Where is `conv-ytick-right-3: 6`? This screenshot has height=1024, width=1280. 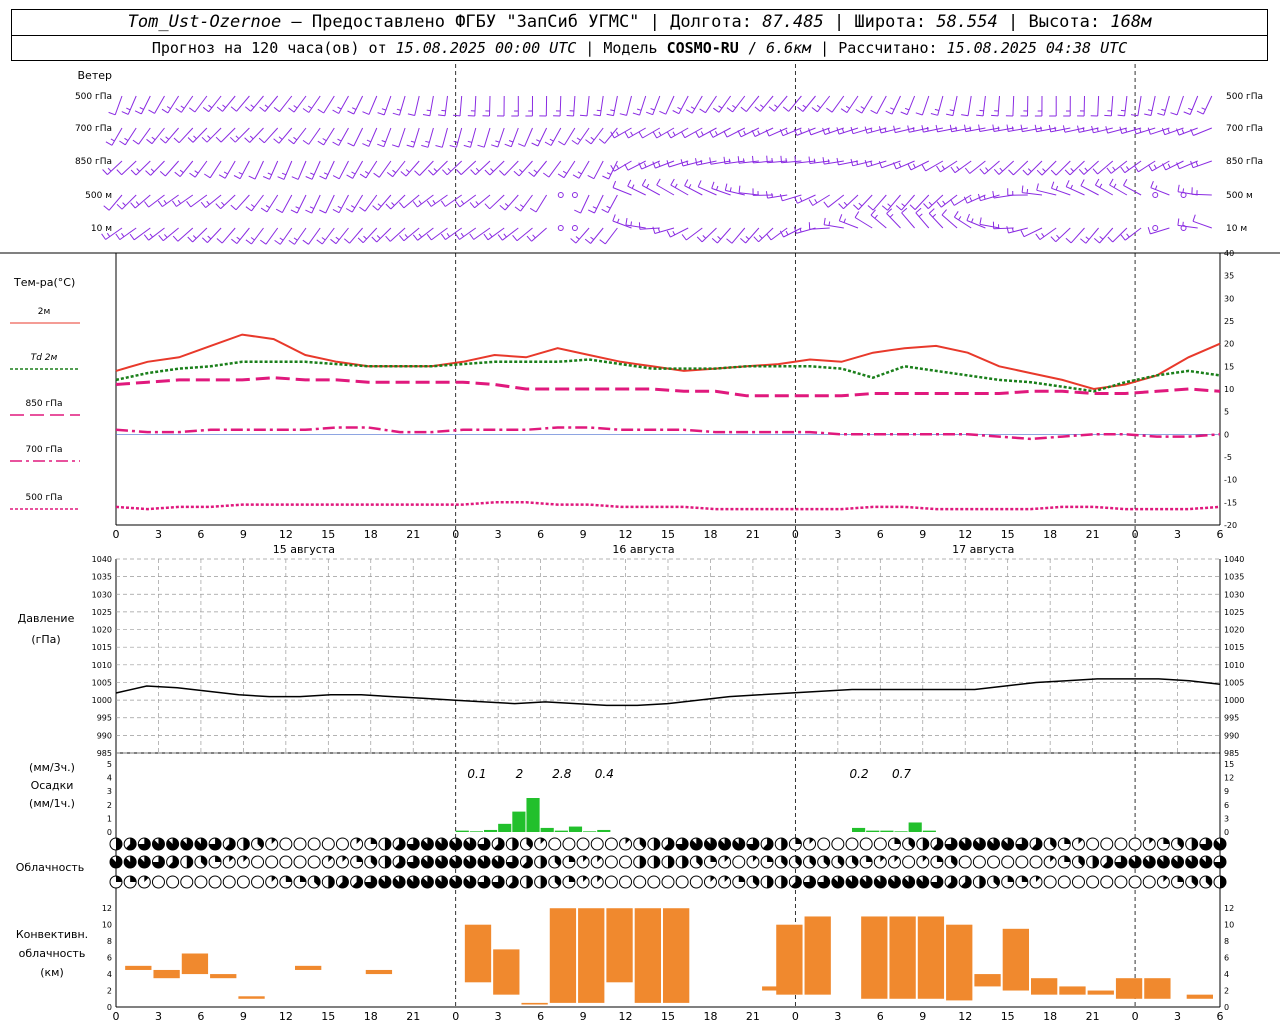
conv-ytick-right-3: 6 is located at coordinates (1226, 958).